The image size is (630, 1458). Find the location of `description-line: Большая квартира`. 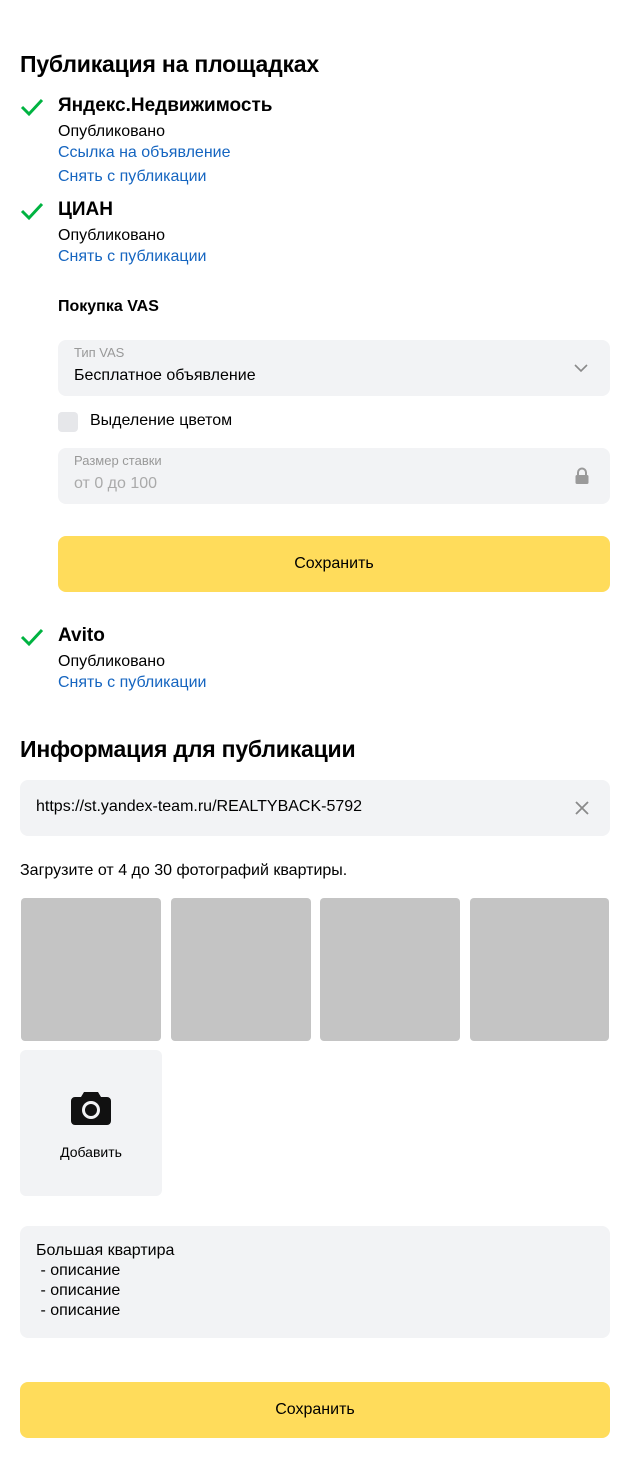

description-line: Большая квартира is located at coordinates (105, 1250).